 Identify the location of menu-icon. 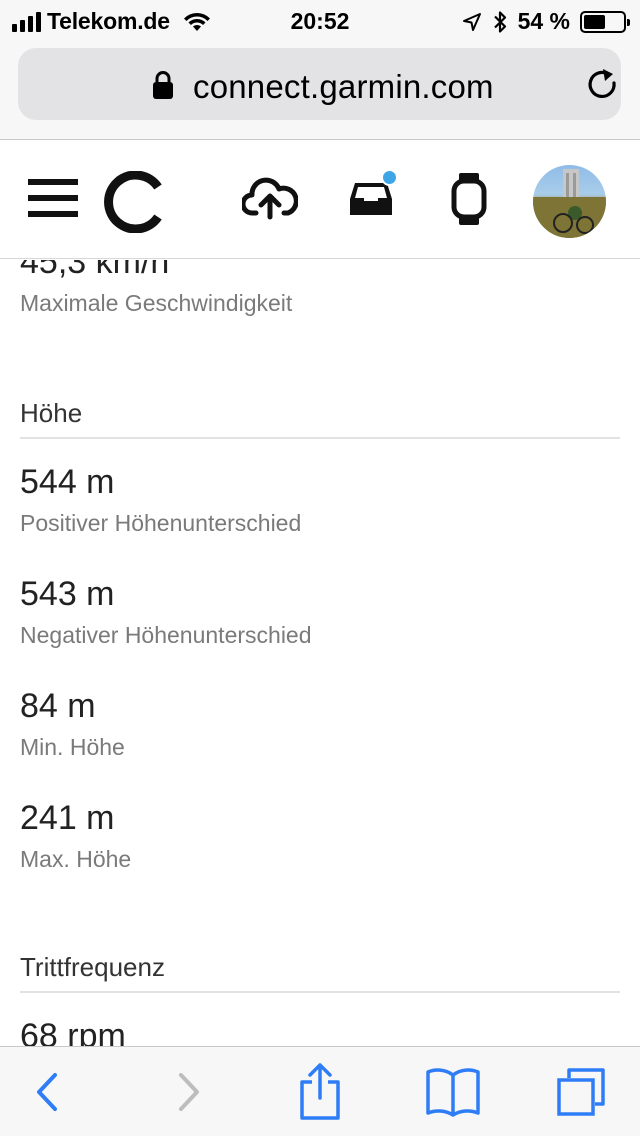
(53, 198).